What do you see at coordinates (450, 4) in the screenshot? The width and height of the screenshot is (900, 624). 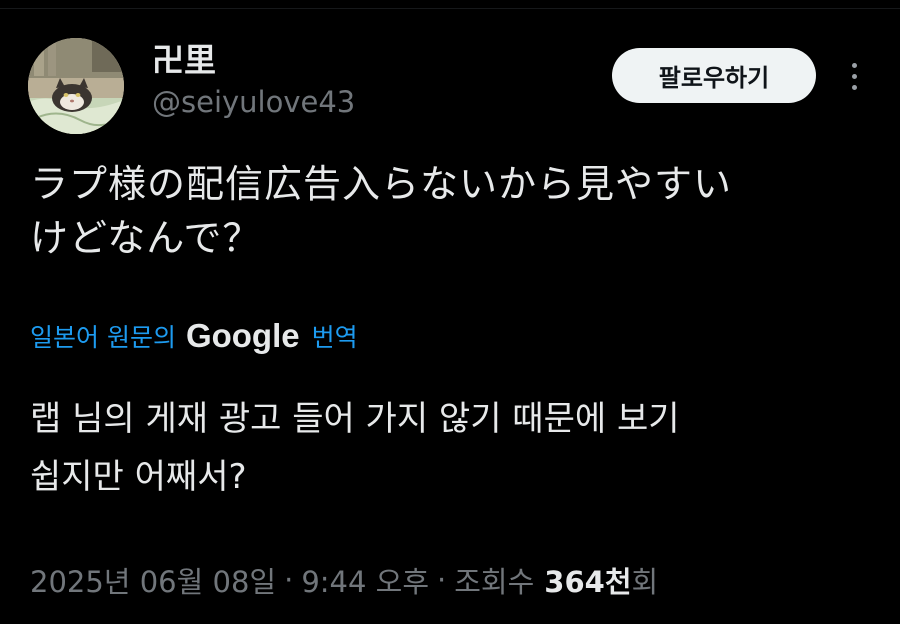 I see `top-divider` at bounding box center [450, 4].